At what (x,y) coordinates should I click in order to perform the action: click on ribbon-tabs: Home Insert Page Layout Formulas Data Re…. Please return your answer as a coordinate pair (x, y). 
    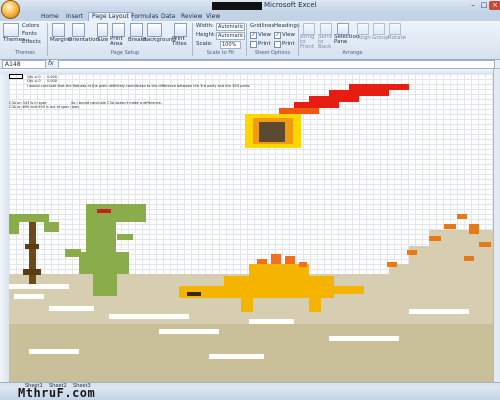
    Looking at the image, I should click on (250, 16).